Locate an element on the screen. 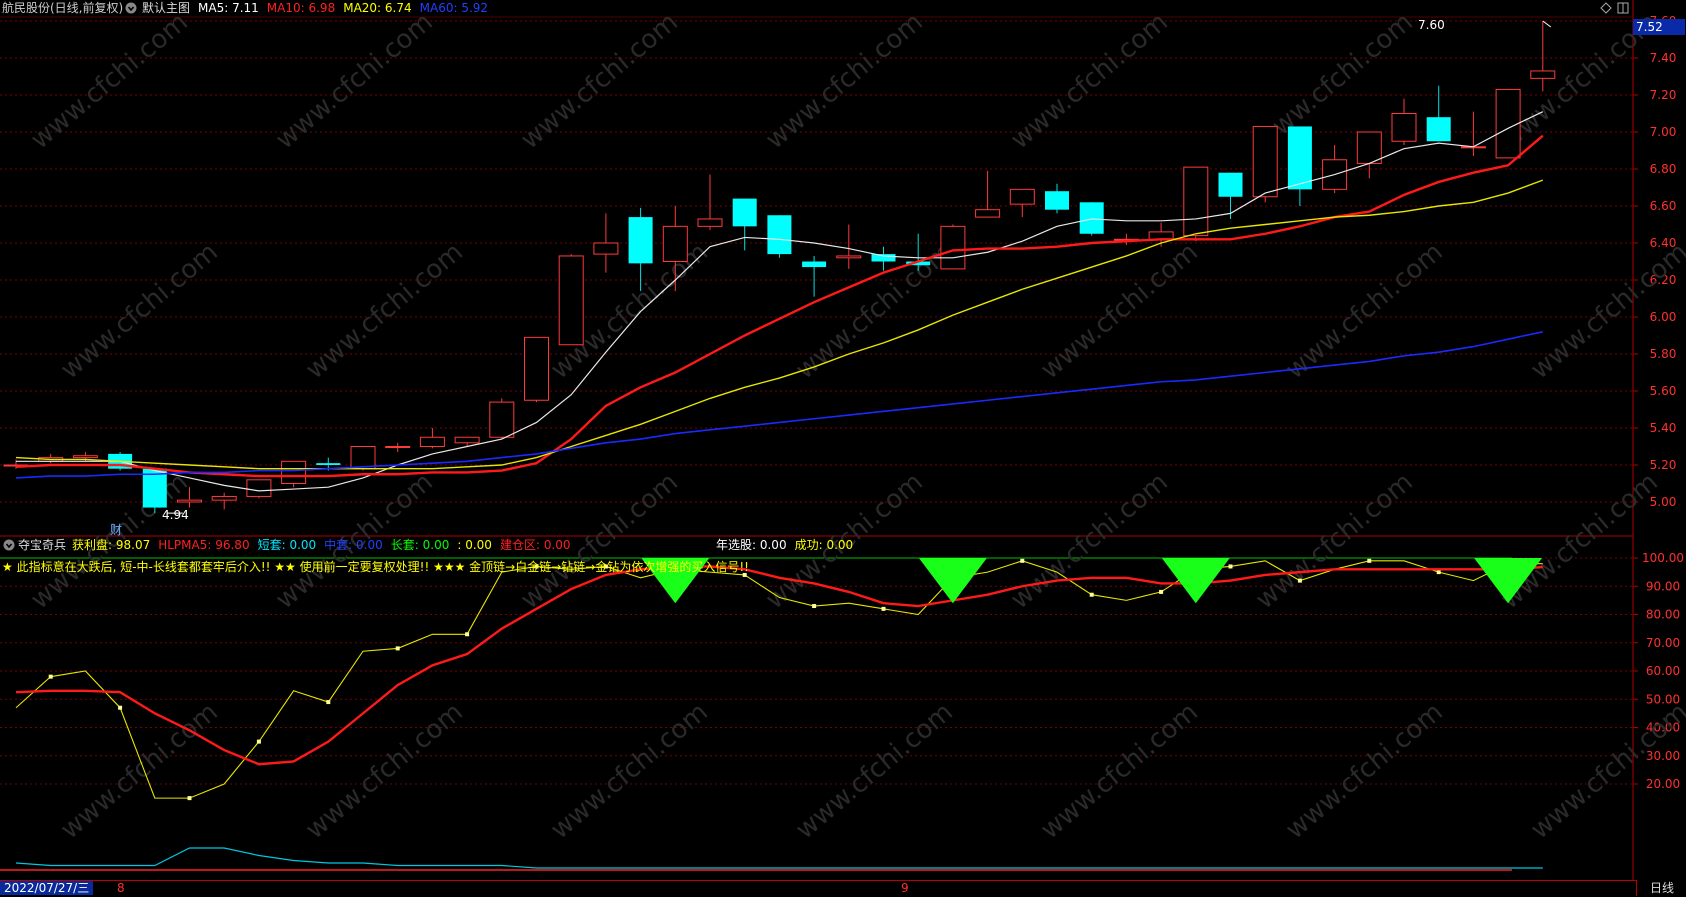 The image size is (1686, 897). price-tick-label: 7.40 is located at coordinates (1663, 58).